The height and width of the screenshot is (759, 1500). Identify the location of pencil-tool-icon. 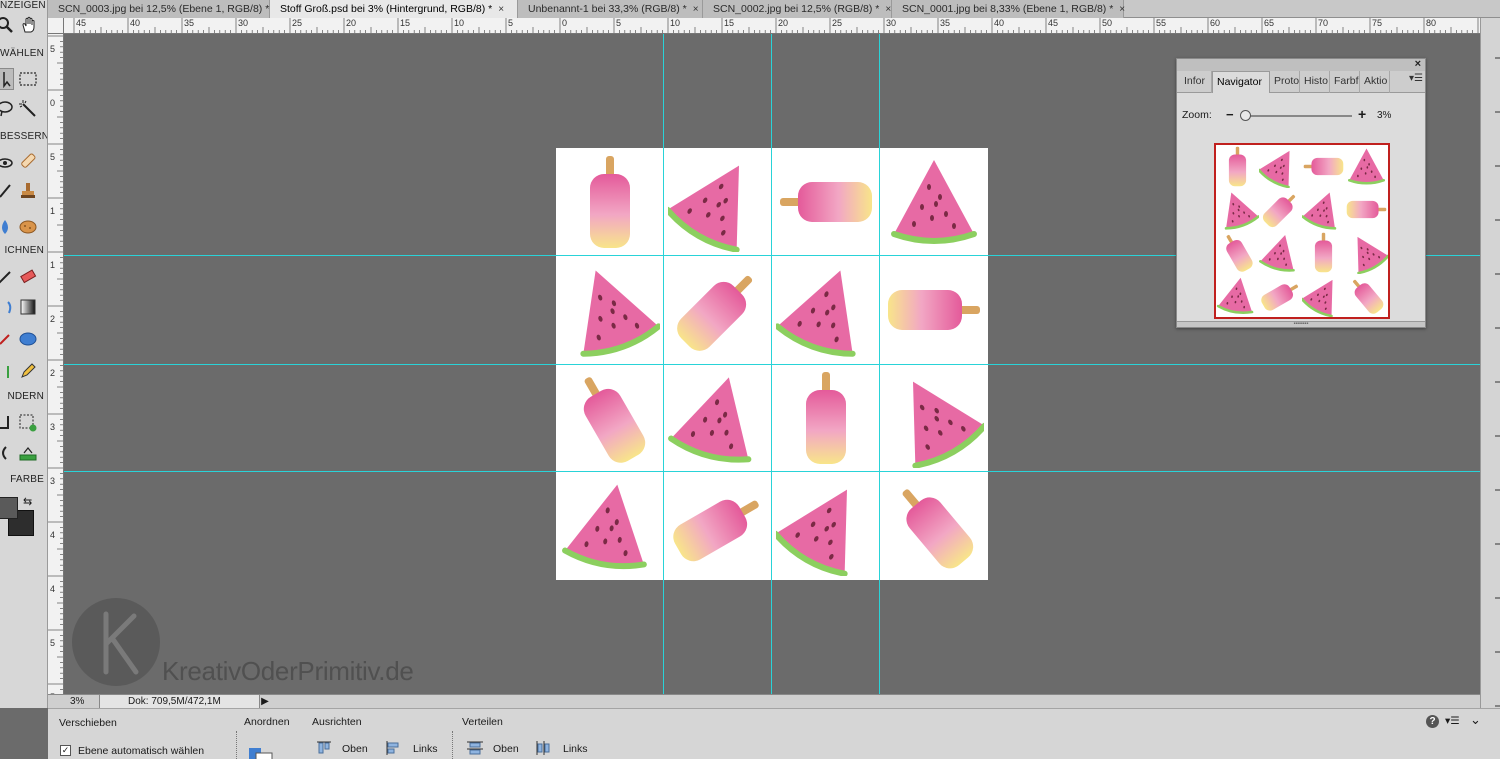
(28, 371).